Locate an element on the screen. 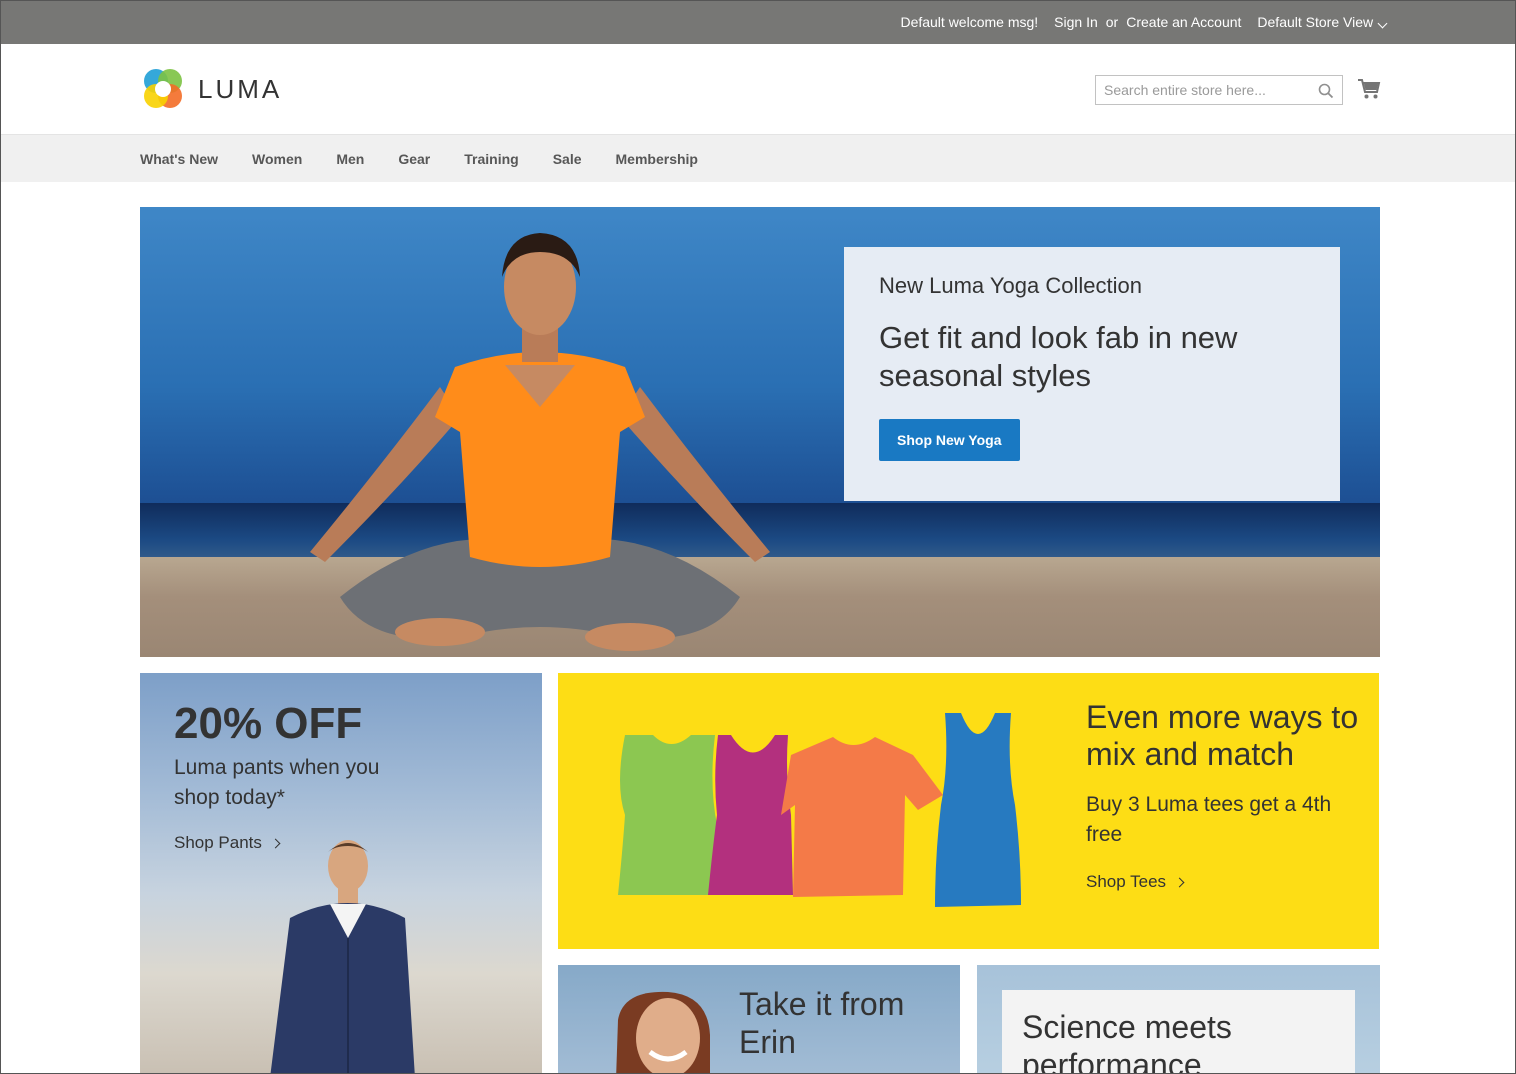  pants-promo-headline: 20% OFF is located at coordinates (268, 723).